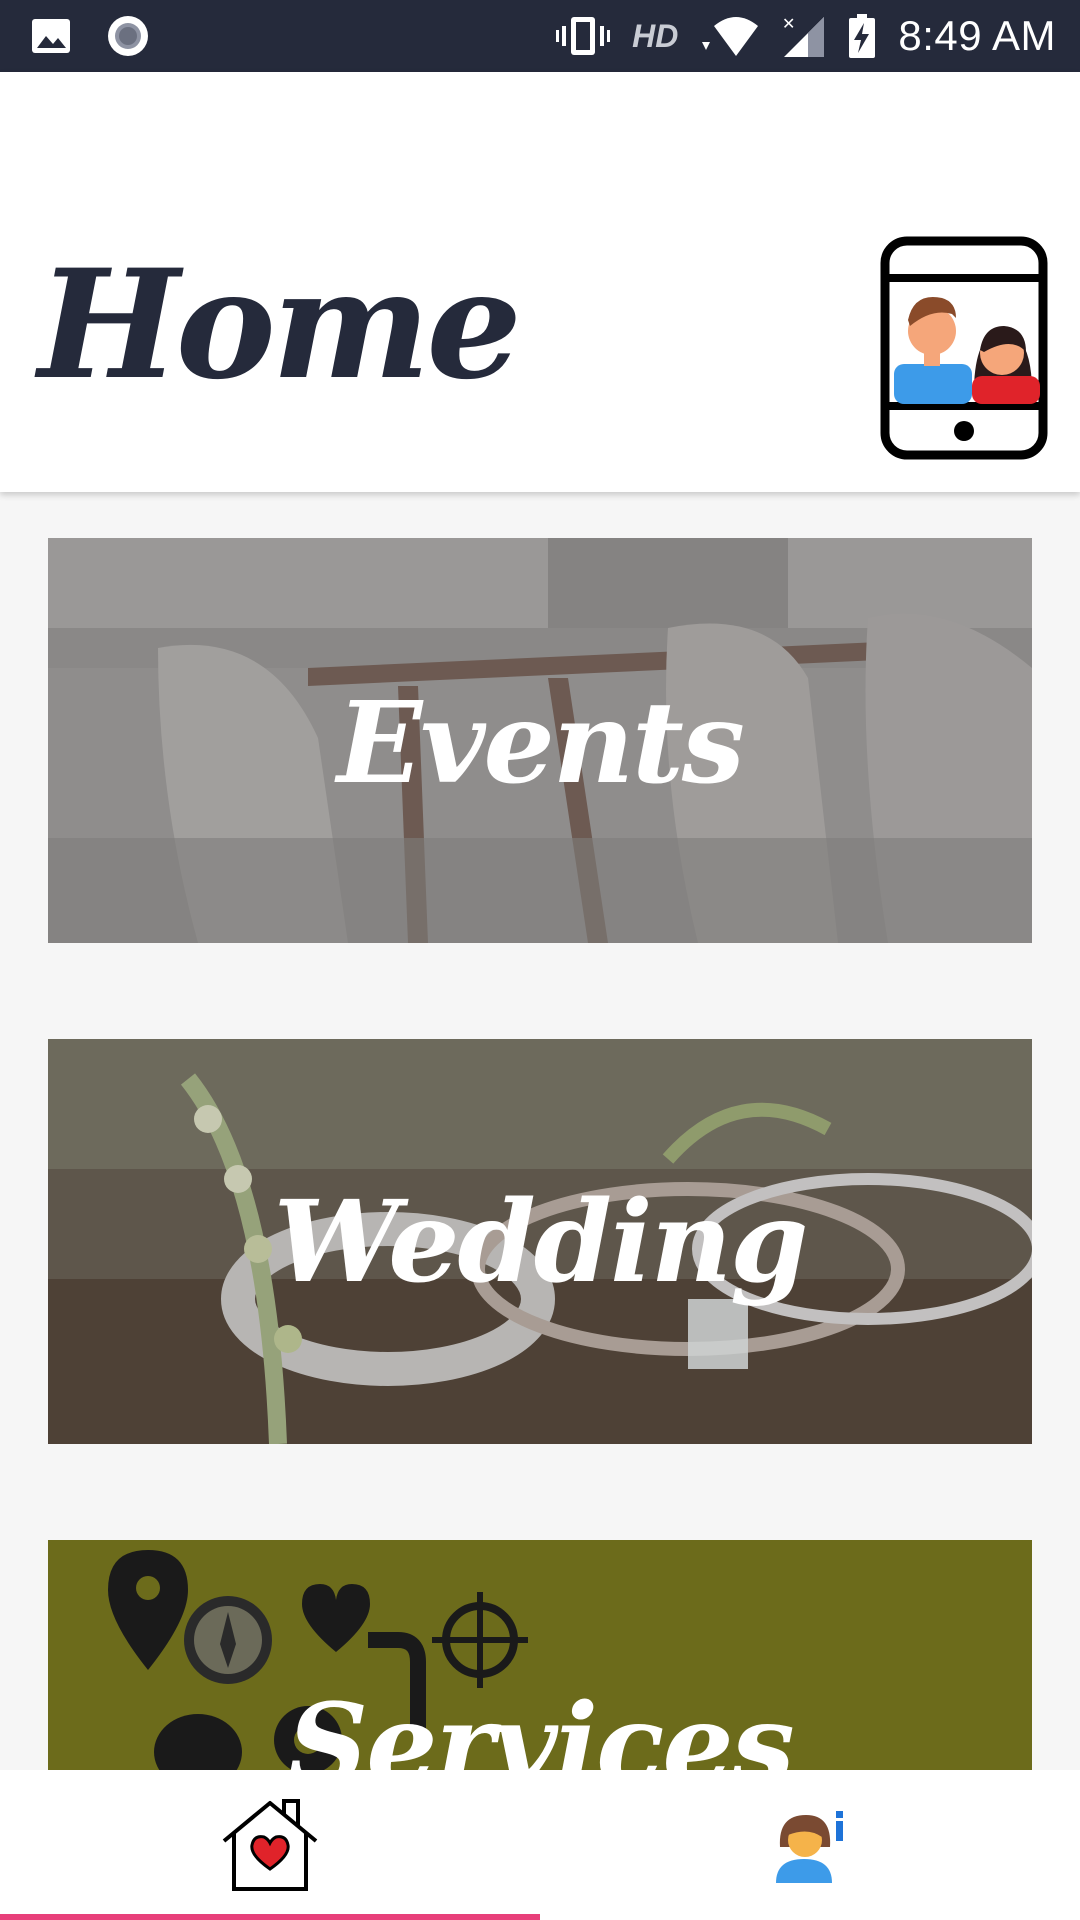  I want to click on battery-charging-icon, so click(862, 36).